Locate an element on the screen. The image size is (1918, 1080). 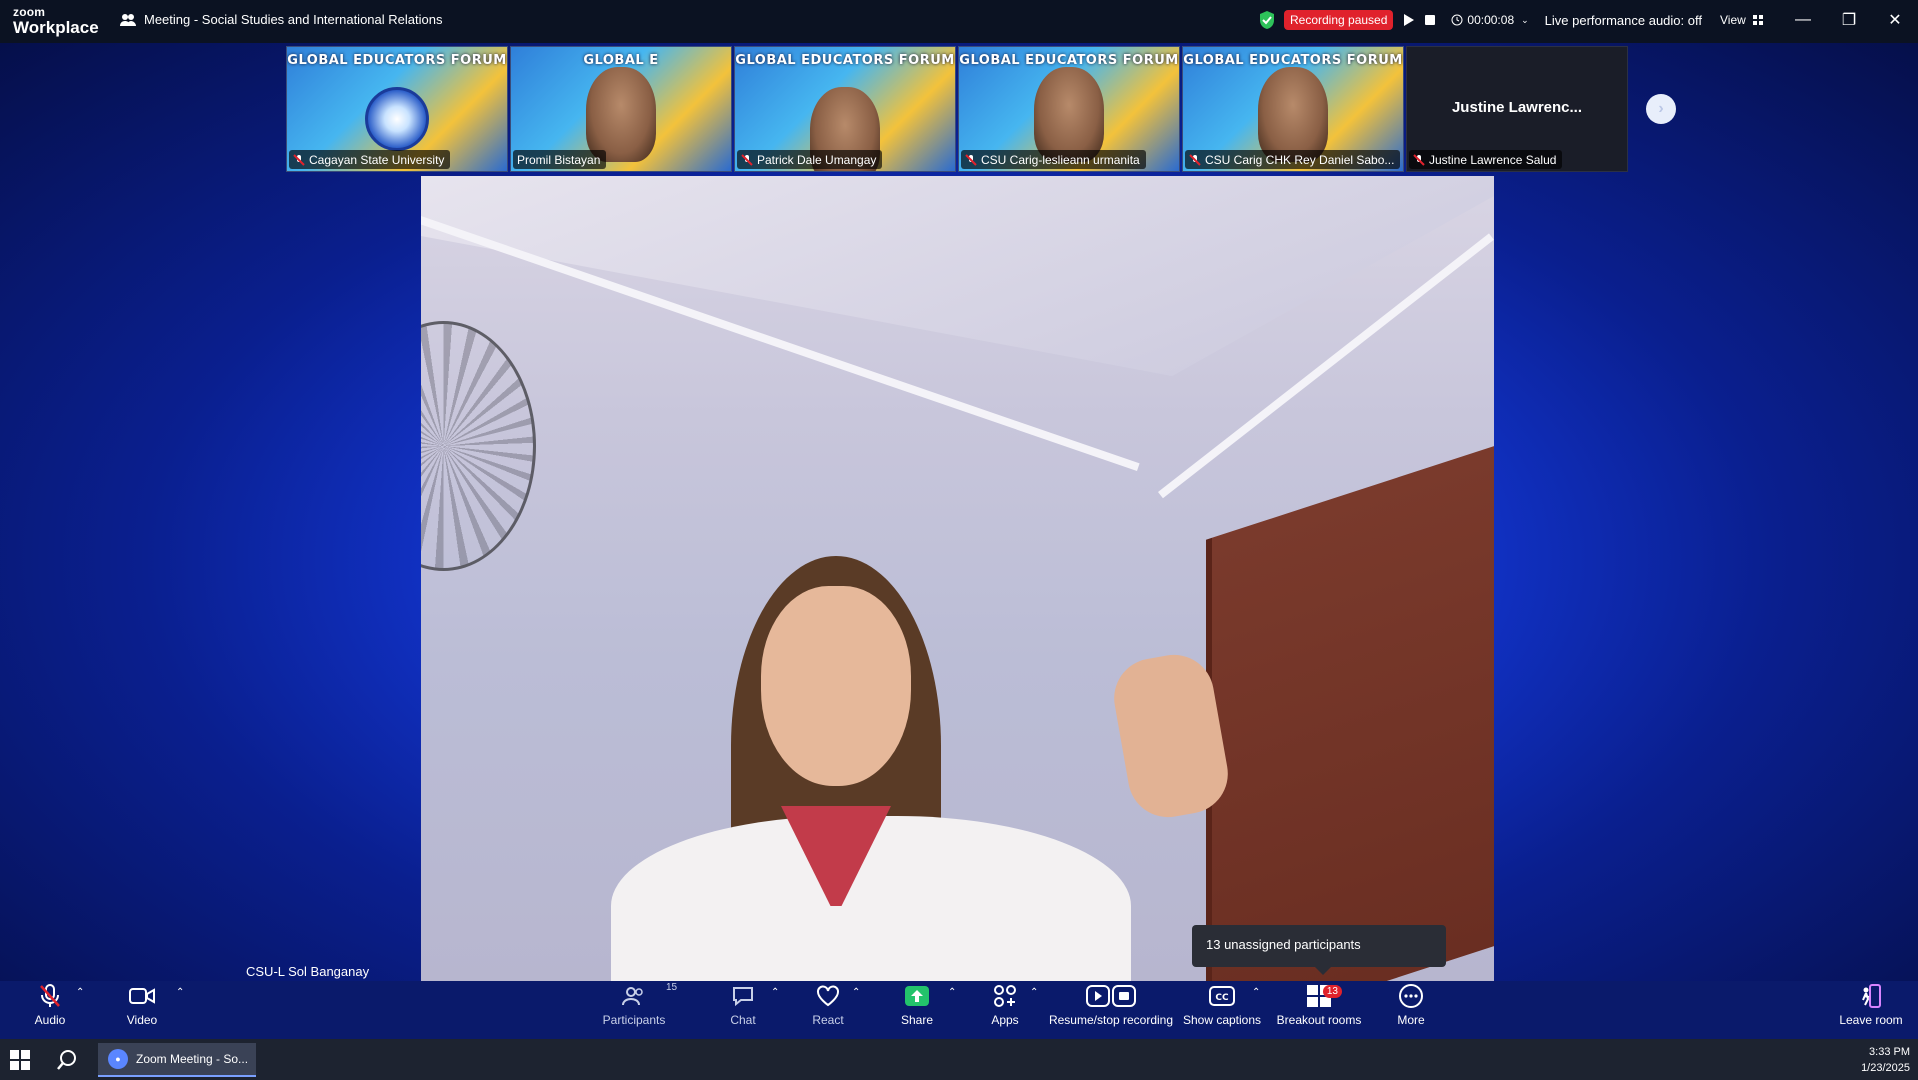
breakout-rooms-button: 13 Breakout rooms is located at coordinates (1319, 1010).